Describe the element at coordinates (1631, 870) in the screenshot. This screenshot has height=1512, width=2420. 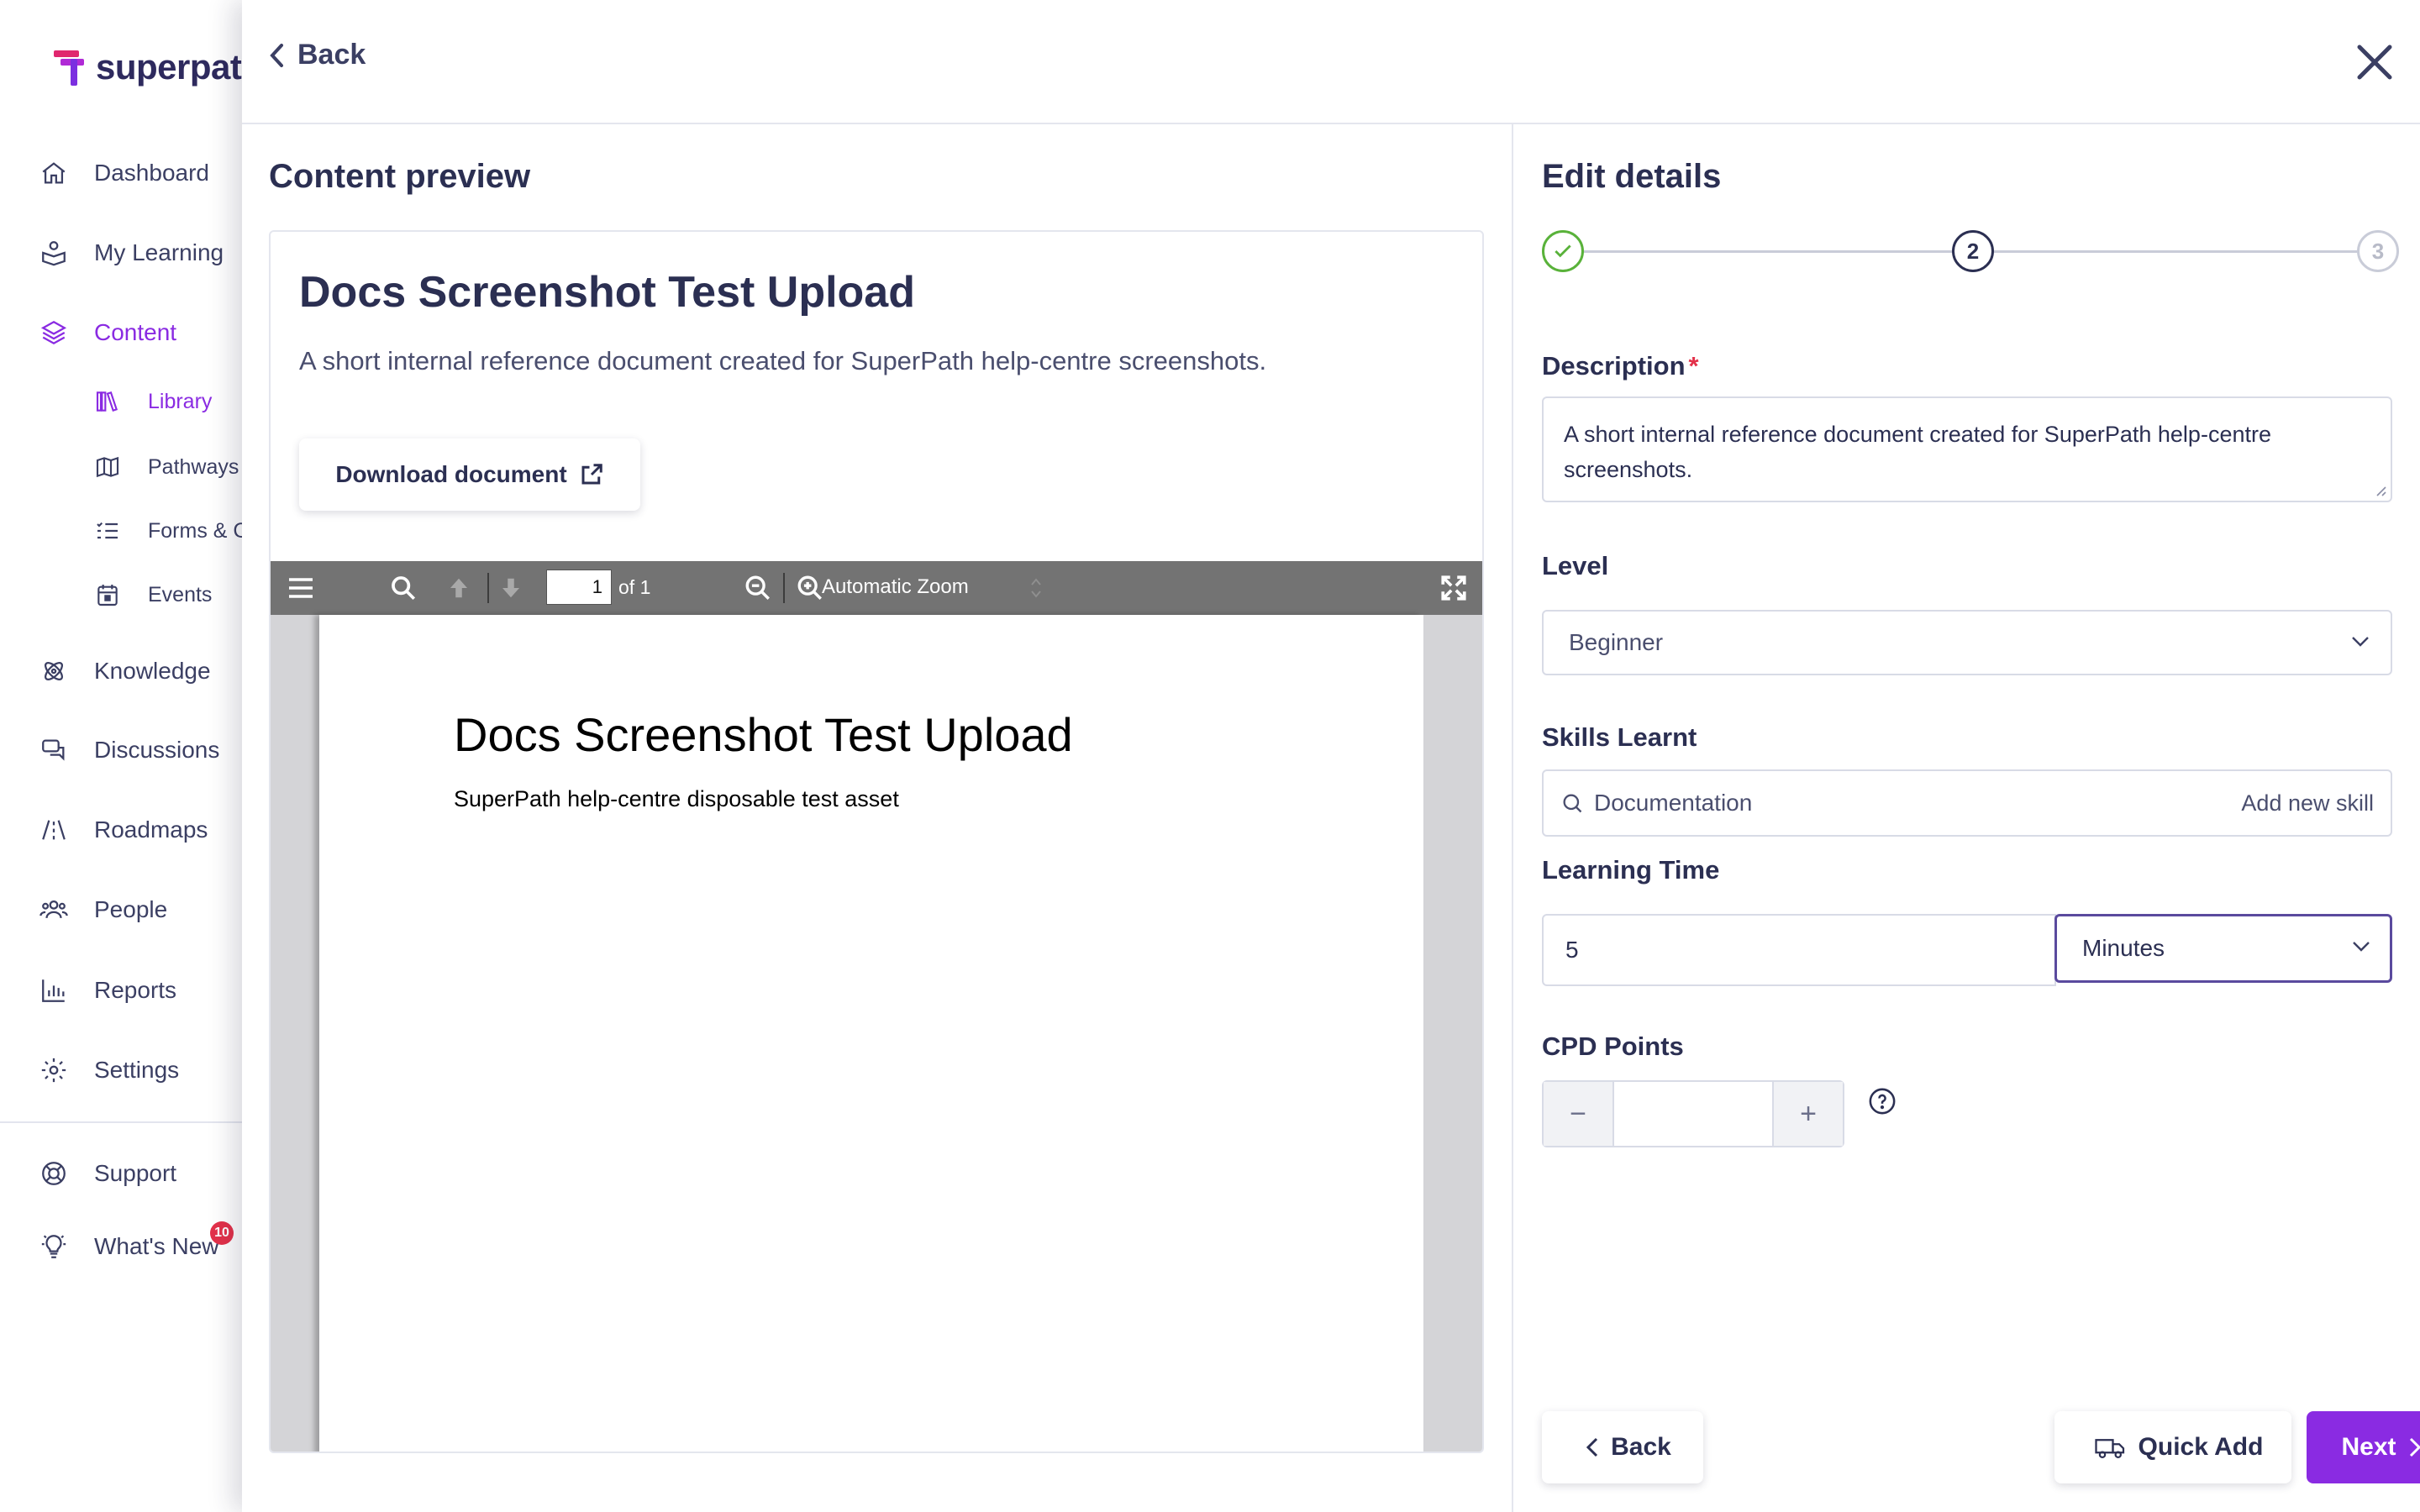
I see `learning-time-label: Learning Time` at that location.